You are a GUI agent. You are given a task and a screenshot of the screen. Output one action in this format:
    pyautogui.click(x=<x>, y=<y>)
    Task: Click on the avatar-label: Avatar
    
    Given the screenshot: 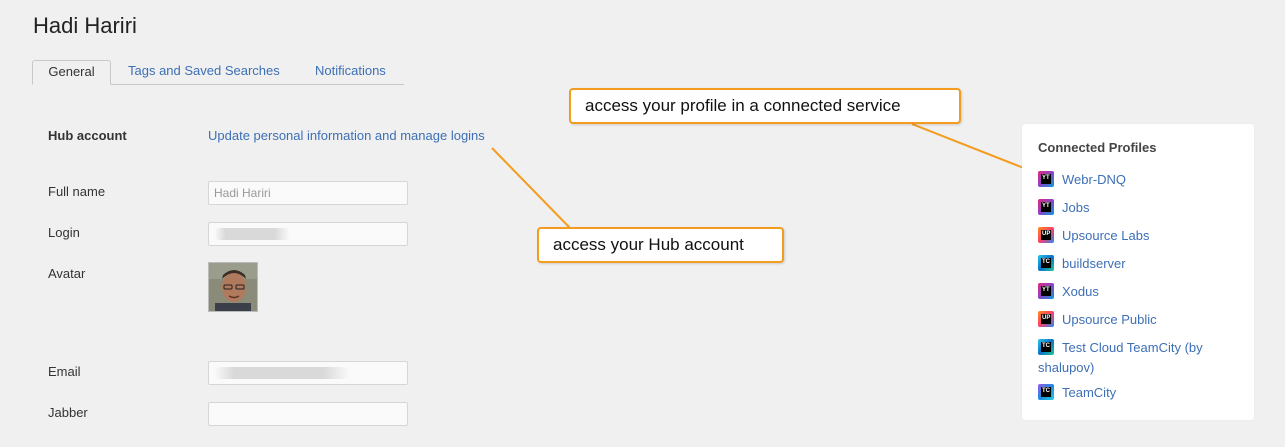 What is the action you would take?
    pyautogui.click(x=67, y=273)
    